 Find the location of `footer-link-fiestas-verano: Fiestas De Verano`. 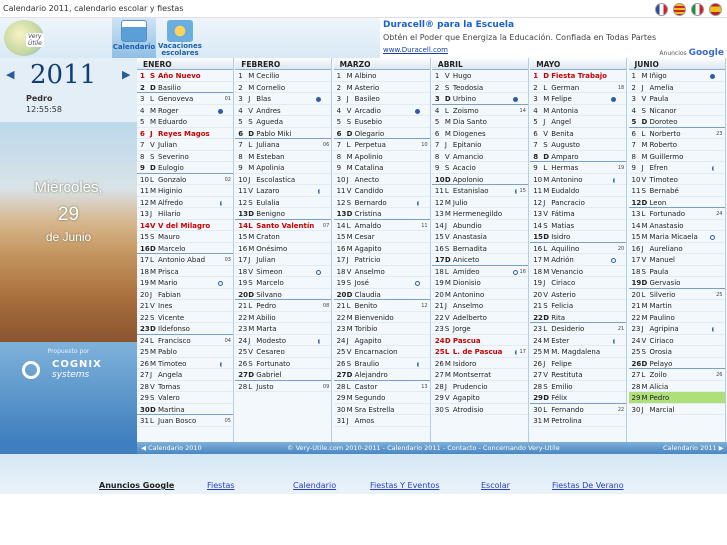

footer-link-fiestas-verano: Fiestas De Verano is located at coordinates (588, 485).